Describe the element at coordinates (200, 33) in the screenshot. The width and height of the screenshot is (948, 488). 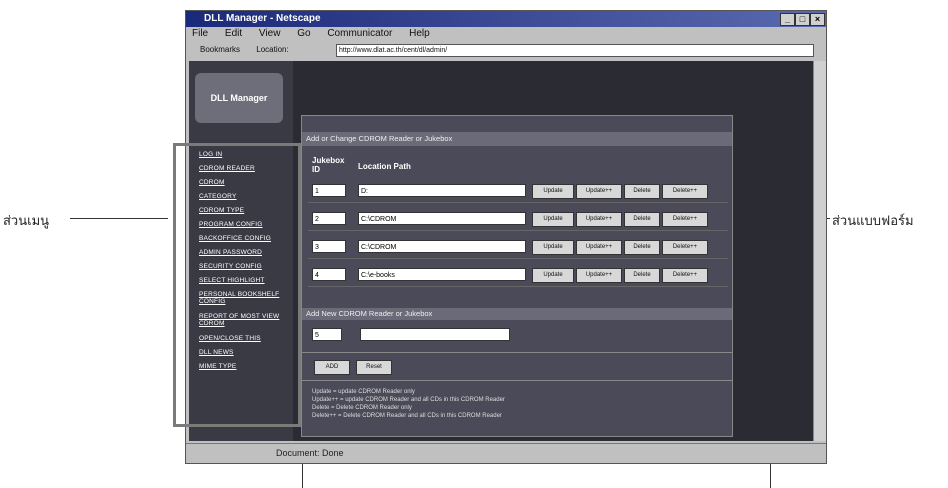
I see `menu-file: File` at that location.